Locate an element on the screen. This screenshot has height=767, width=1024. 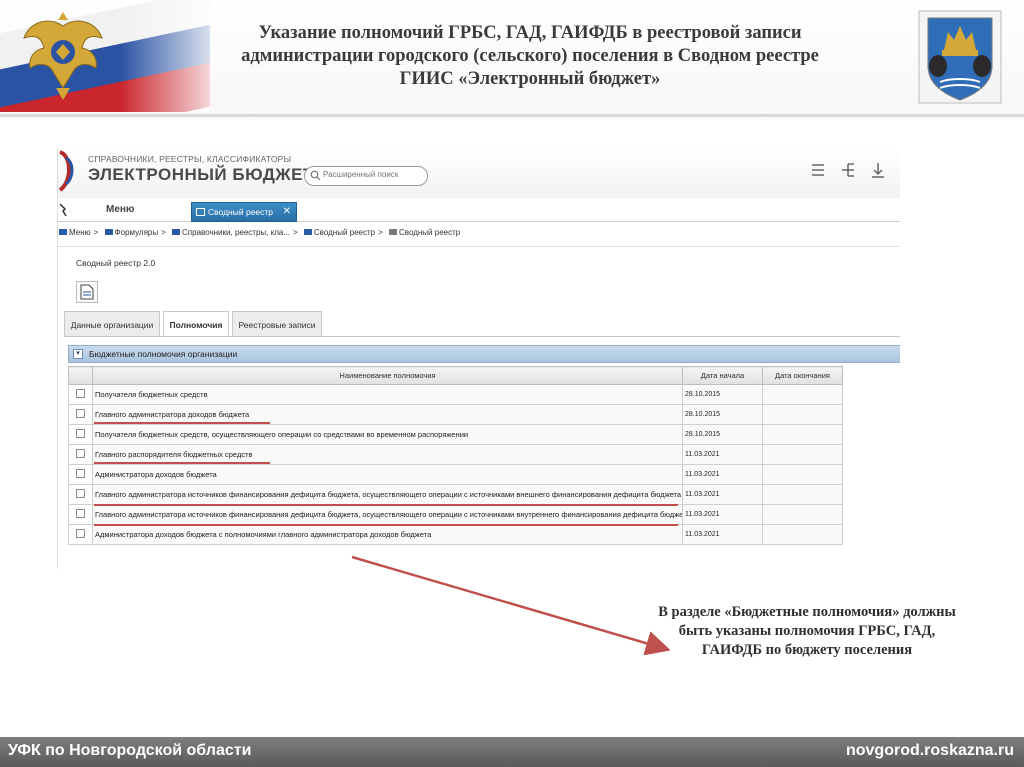
footer-organization: УФК по Новгородской области is located at coordinates (130, 750).